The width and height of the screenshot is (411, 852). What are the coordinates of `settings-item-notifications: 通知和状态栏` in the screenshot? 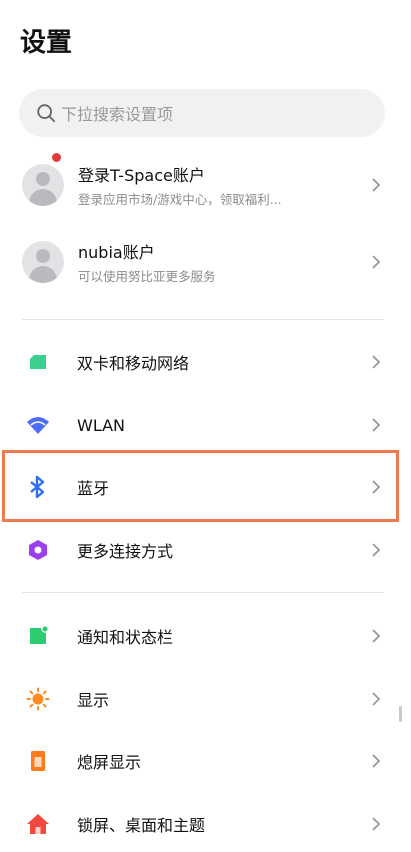 It's located at (205, 636).